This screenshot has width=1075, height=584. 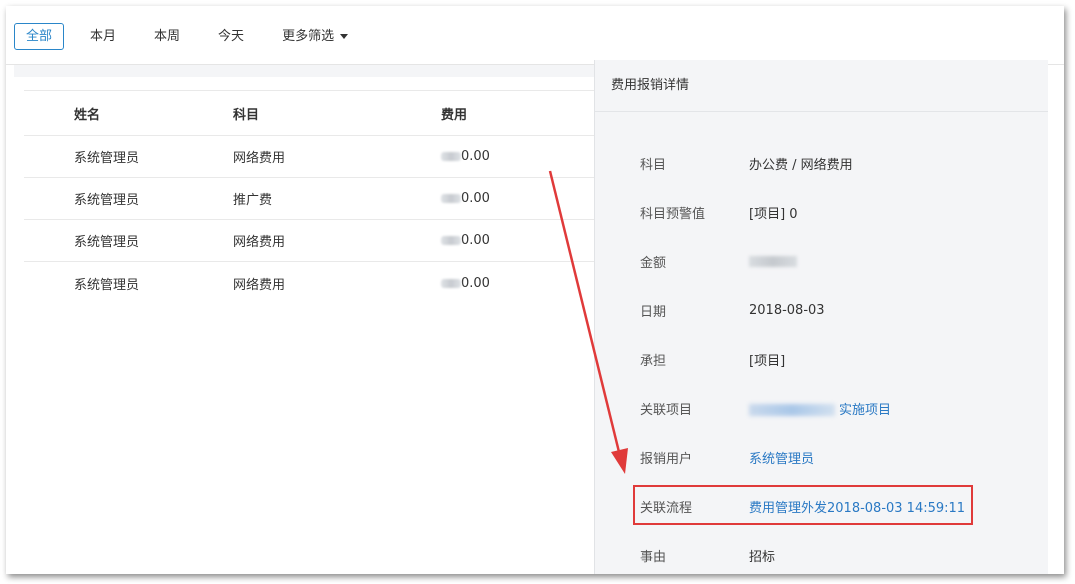 I want to click on detail-row-bearer: 承担 [项目], so click(x=821, y=359).